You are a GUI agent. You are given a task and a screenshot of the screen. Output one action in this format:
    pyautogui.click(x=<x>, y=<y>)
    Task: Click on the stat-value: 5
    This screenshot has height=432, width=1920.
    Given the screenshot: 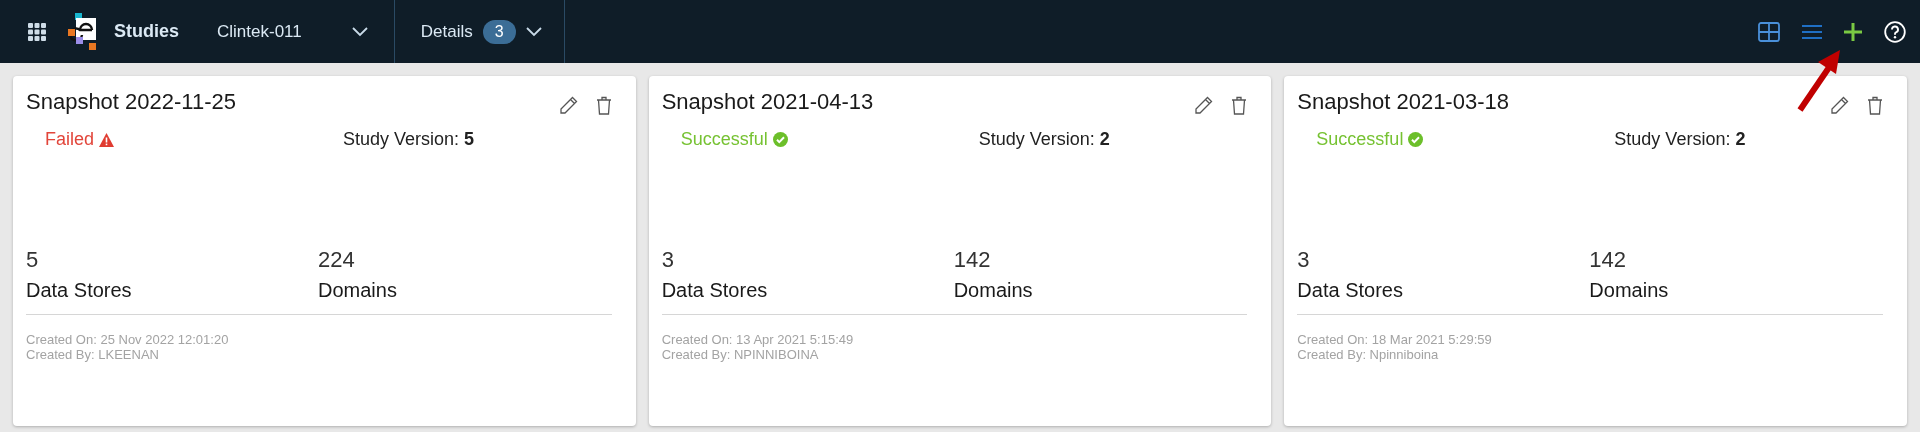 What is the action you would take?
    pyautogui.click(x=33, y=260)
    